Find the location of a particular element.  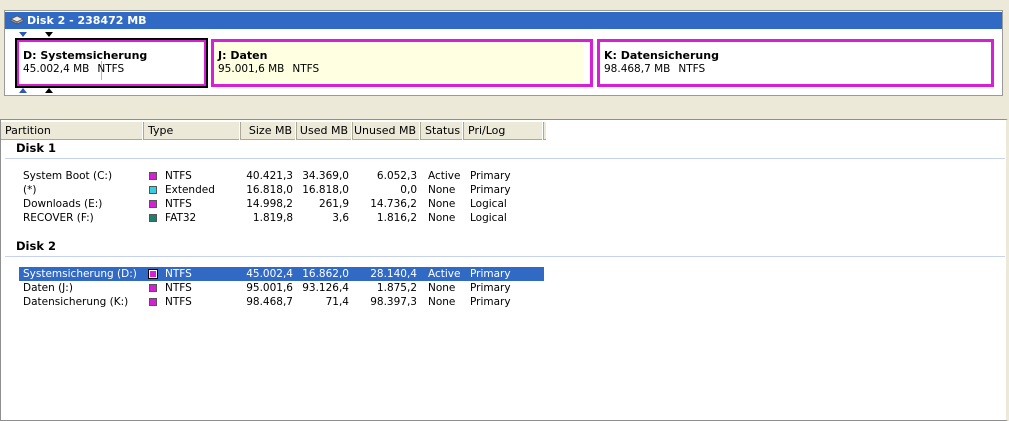

cell-partition: (*) is located at coordinates (30, 190).